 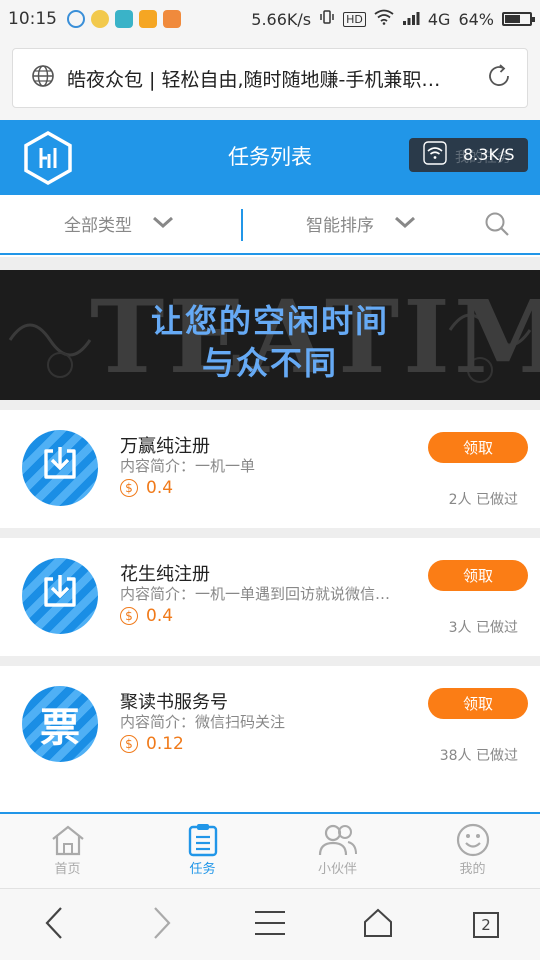 I want to click on home-icon, so click(x=68, y=840).